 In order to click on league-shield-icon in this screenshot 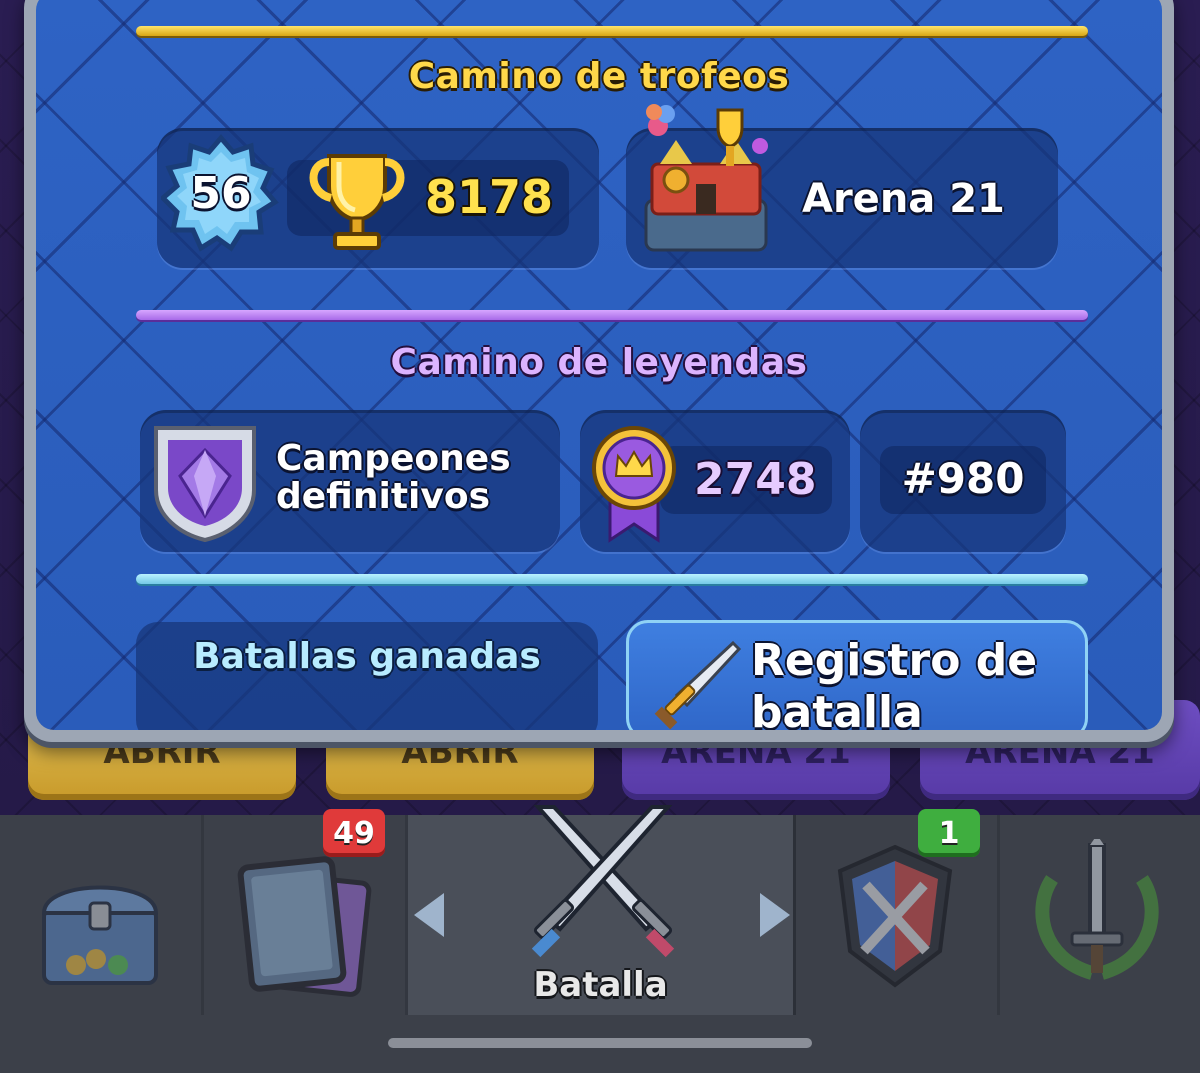, I will do `click(205, 484)`.